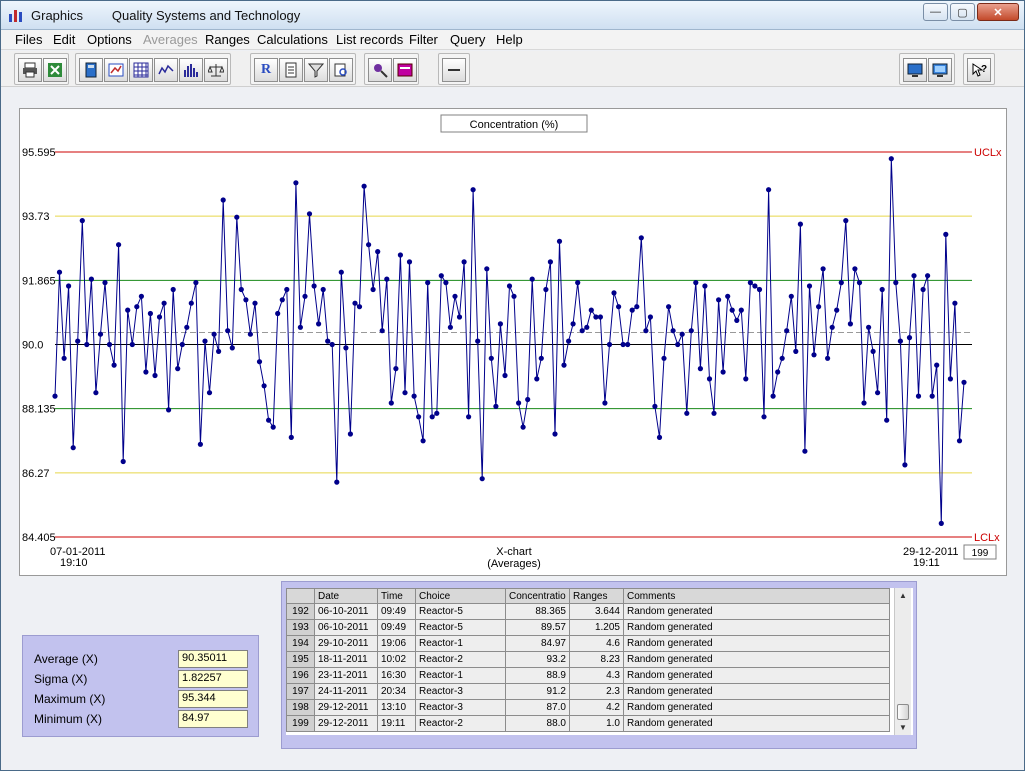  What do you see at coordinates (30, 70) in the screenshot?
I see `print-button` at bounding box center [30, 70].